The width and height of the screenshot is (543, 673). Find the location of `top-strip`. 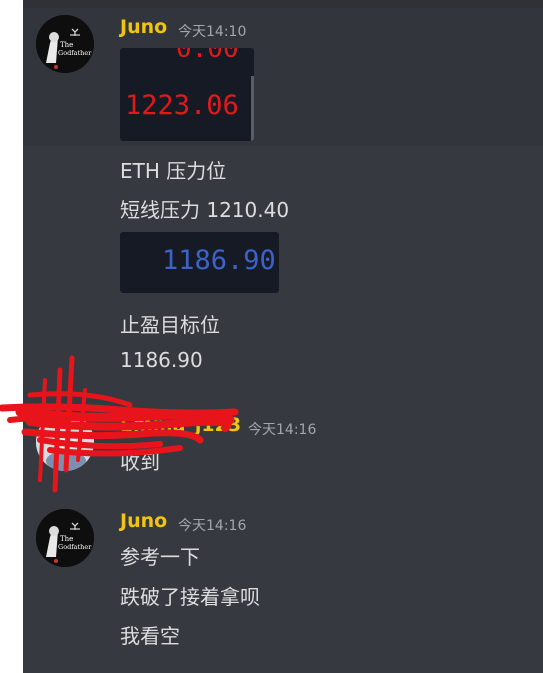

top-strip is located at coordinates (283, 4).